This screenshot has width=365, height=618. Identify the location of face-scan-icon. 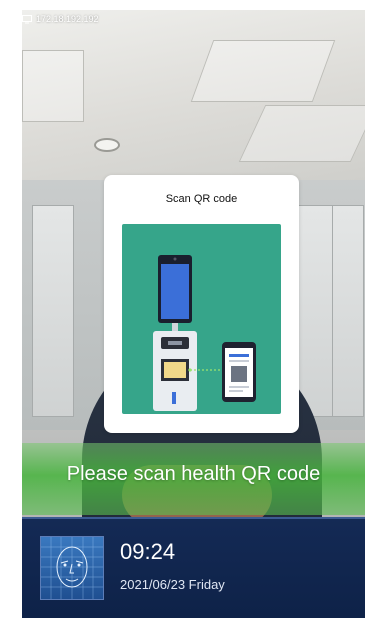
(72, 568).